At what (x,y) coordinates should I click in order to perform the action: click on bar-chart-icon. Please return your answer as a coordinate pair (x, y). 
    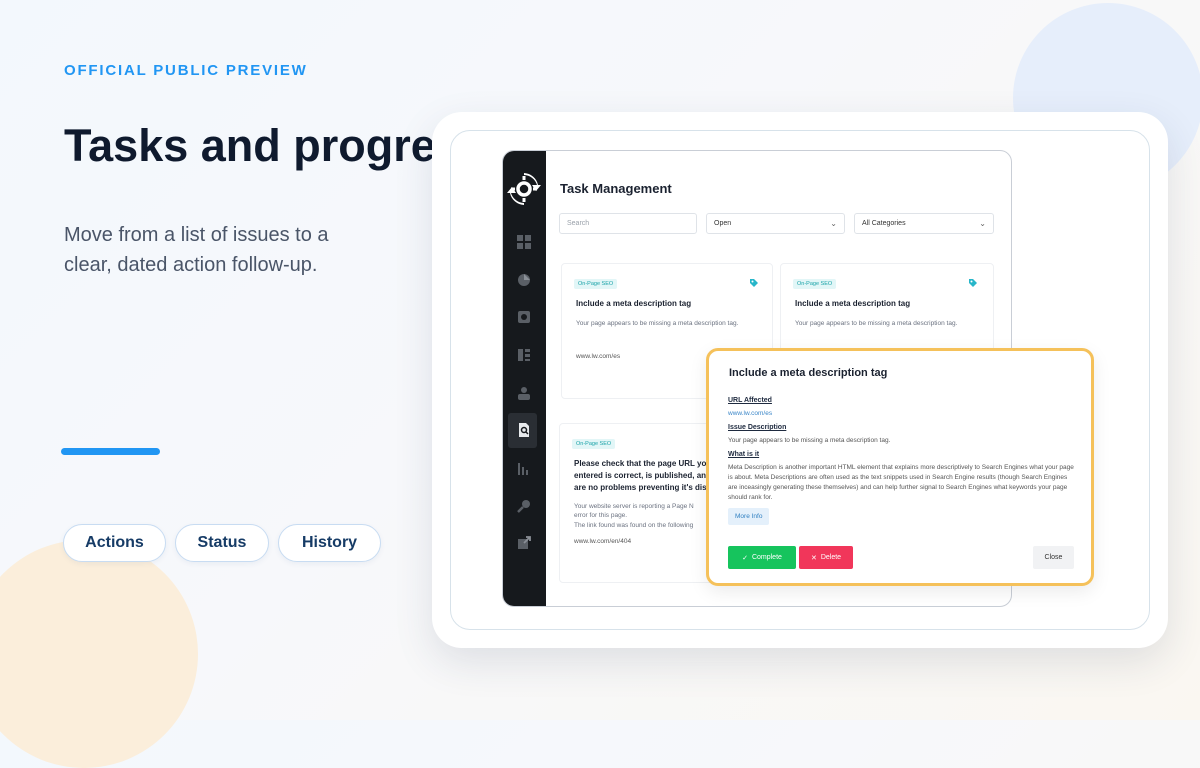
    Looking at the image, I should click on (524, 468).